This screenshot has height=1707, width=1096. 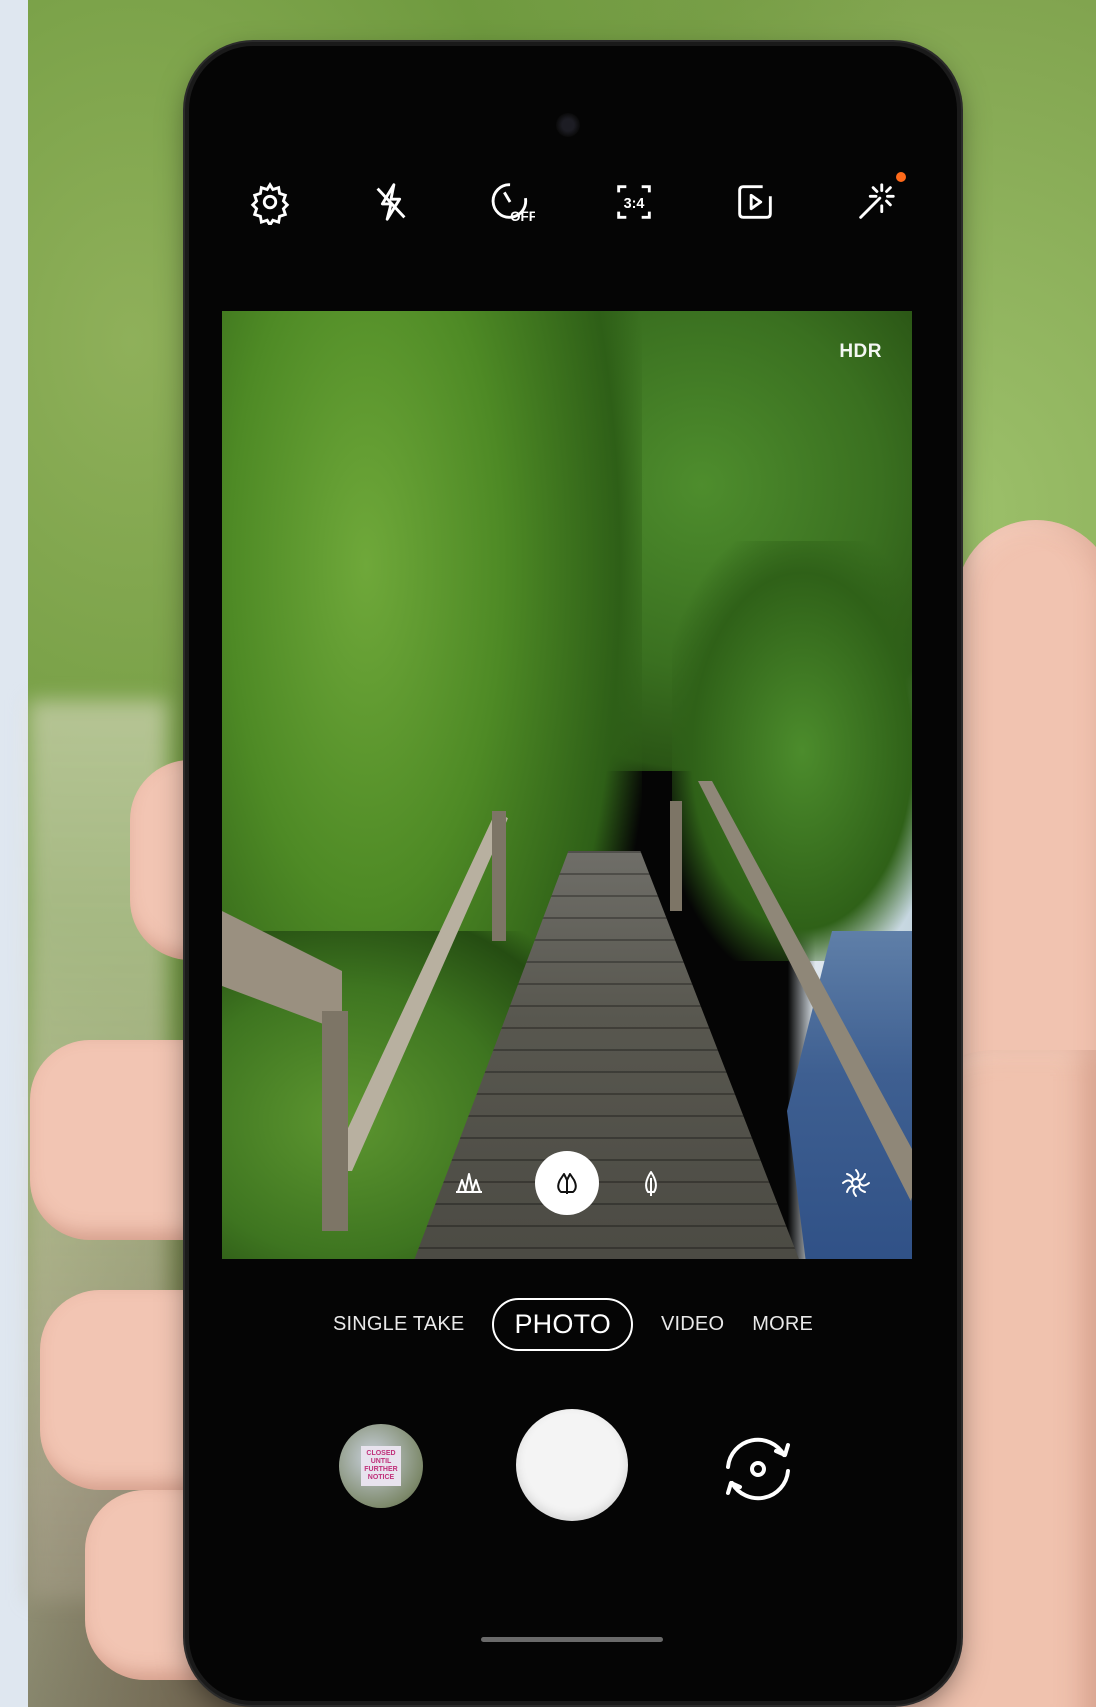 I want to click on mode-photo: PHOTO, so click(x=562, y=1324).